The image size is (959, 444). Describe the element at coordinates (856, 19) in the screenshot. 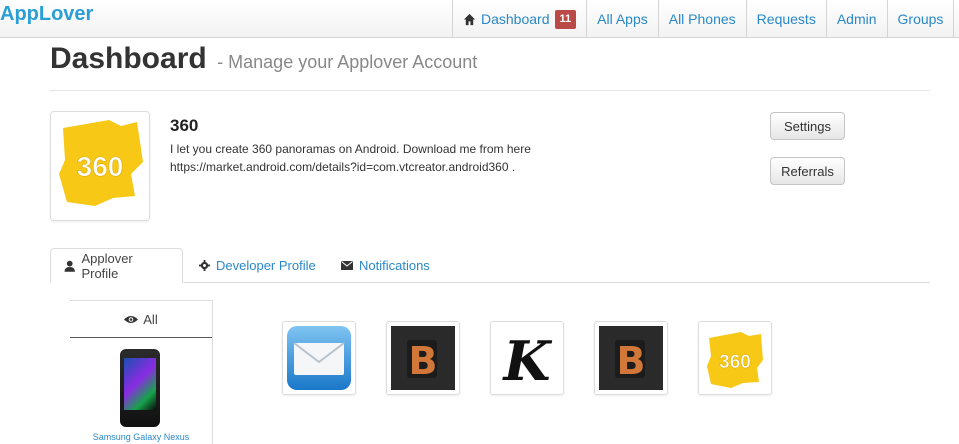

I see `nav-item-admin: Admin` at that location.